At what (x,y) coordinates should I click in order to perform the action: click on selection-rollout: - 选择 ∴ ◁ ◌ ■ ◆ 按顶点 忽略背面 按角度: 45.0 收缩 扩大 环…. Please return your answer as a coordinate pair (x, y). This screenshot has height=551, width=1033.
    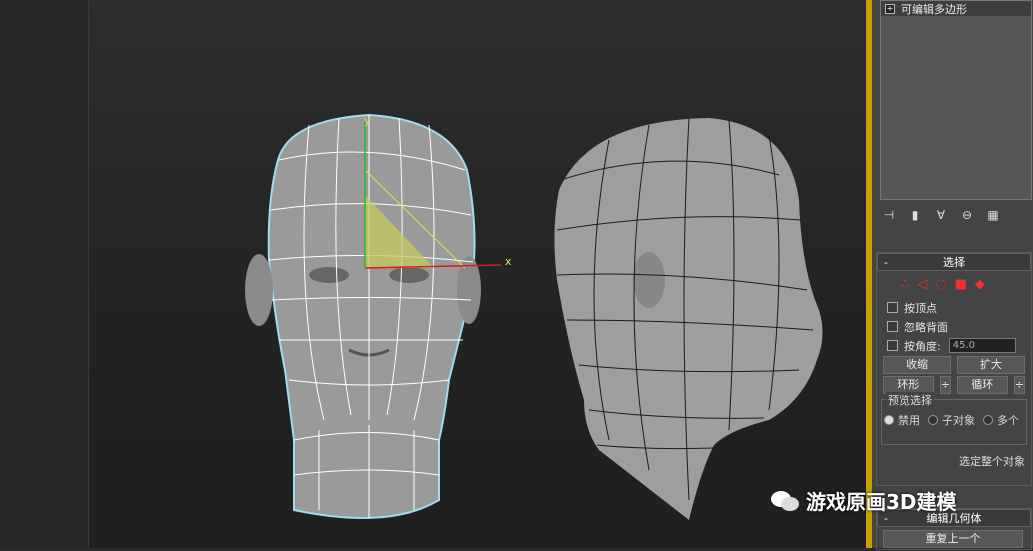
    Looking at the image, I should click on (954, 369).